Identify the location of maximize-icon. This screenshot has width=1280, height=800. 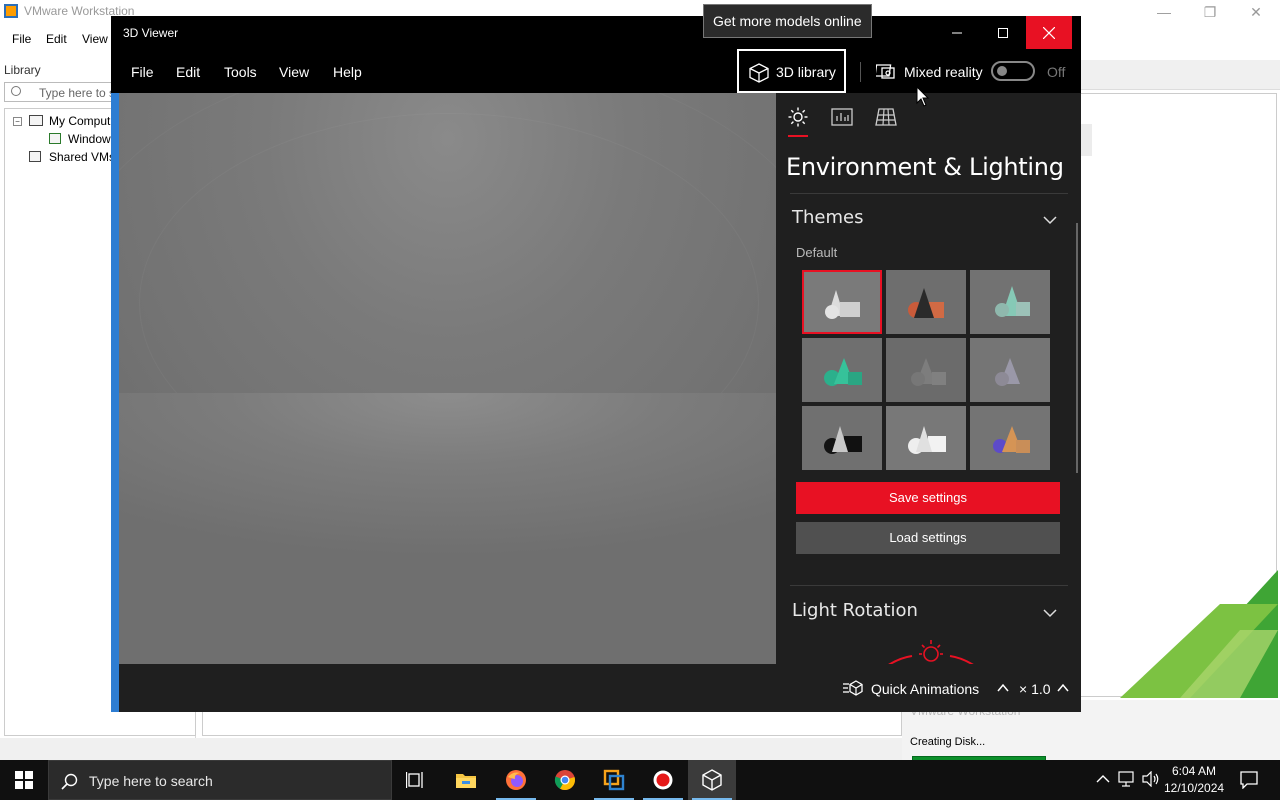
(1003, 32).